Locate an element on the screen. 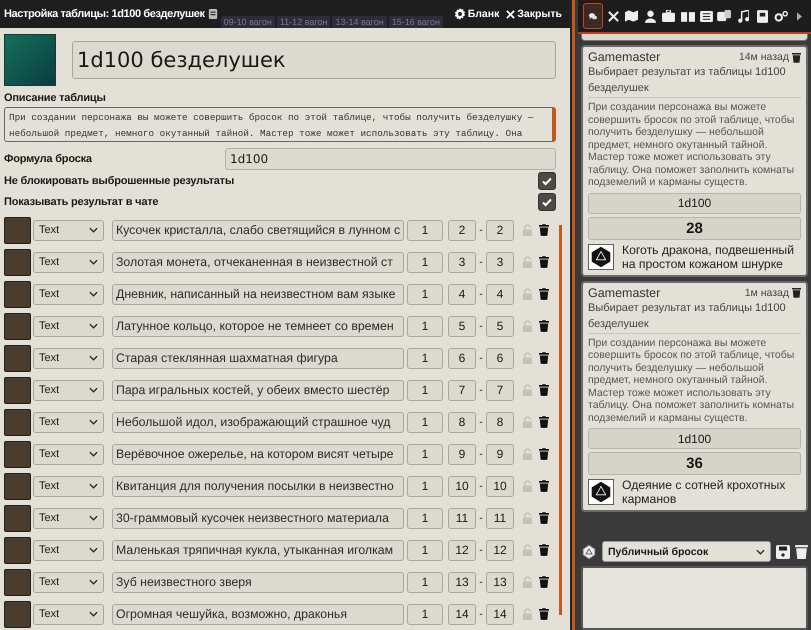 The height and width of the screenshot is (630, 811). range-high-field: 8 is located at coordinates (500, 422).